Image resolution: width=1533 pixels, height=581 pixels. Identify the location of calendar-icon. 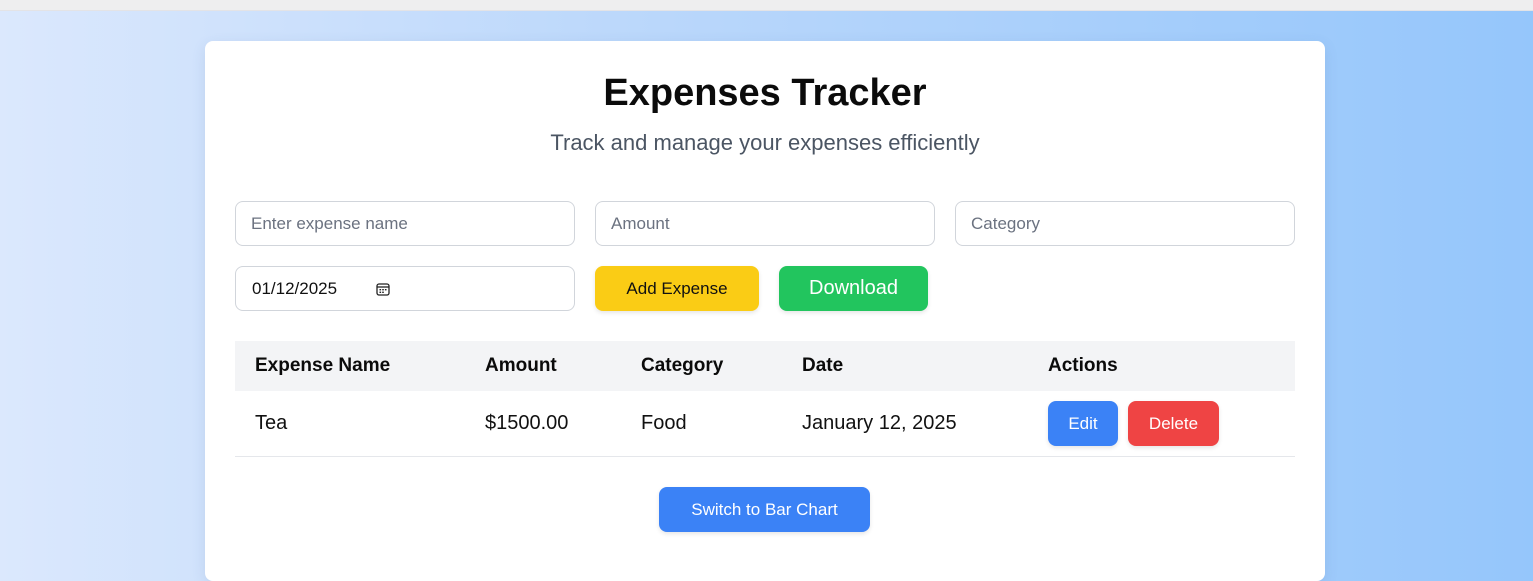
(383, 289).